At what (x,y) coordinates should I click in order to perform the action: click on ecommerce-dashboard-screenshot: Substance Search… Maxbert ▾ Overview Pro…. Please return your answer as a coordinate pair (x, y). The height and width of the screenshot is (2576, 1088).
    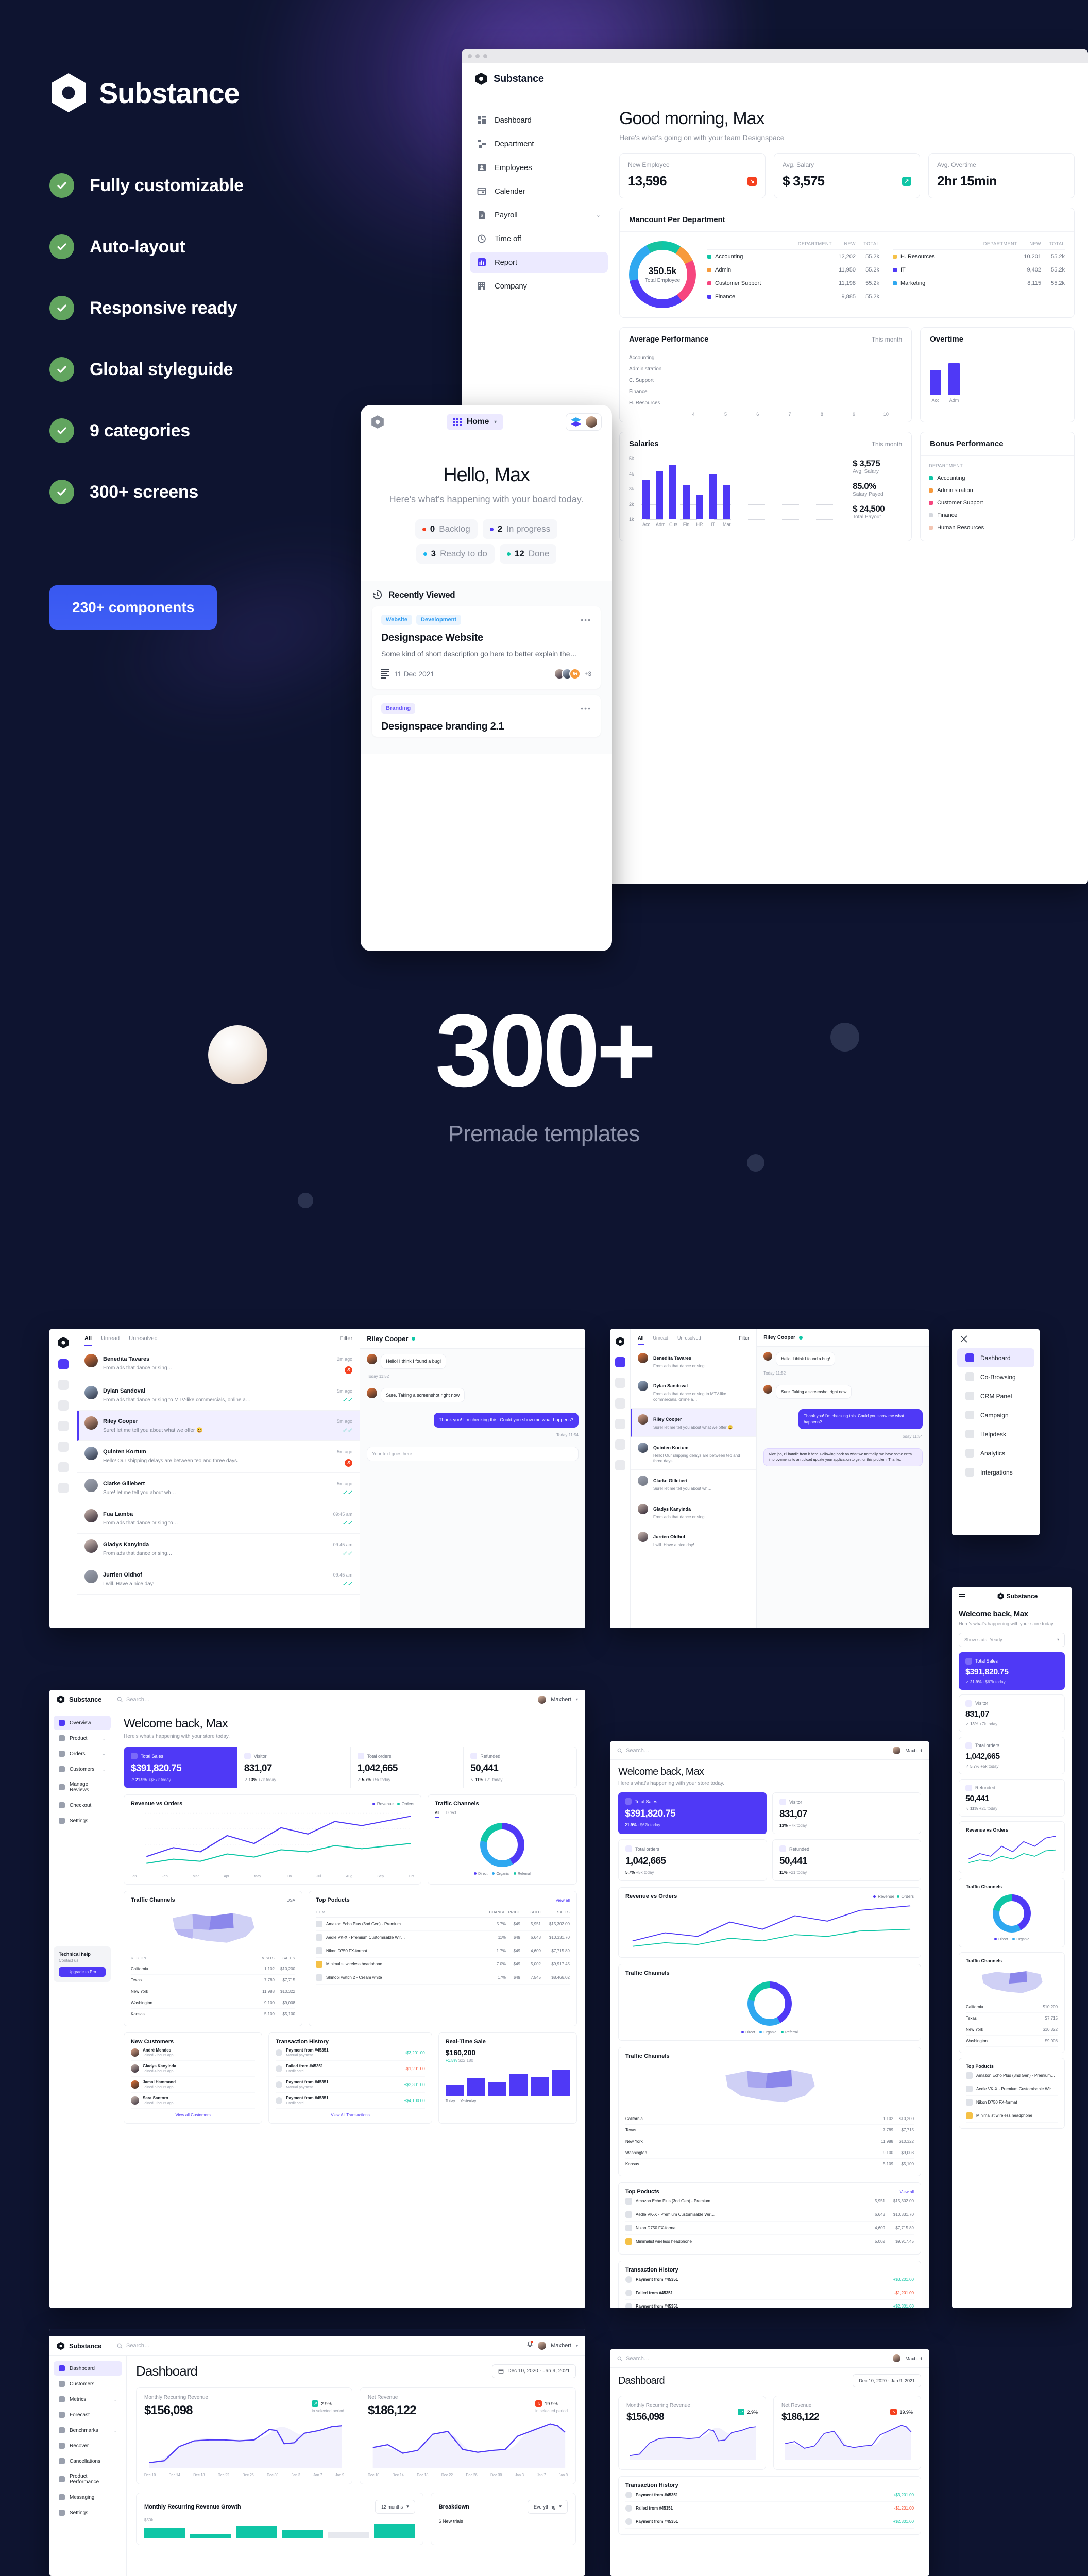
    Looking at the image, I should click on (317, 1999).